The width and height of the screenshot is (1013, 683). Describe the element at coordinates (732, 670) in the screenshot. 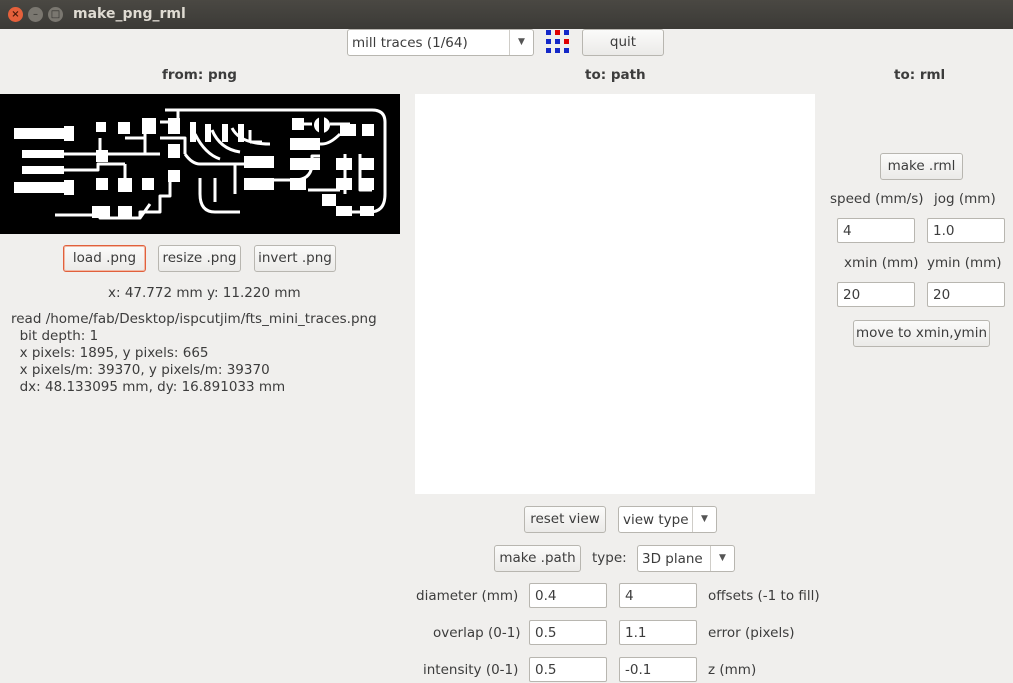

I see `z-label: z (mm)` at that location.